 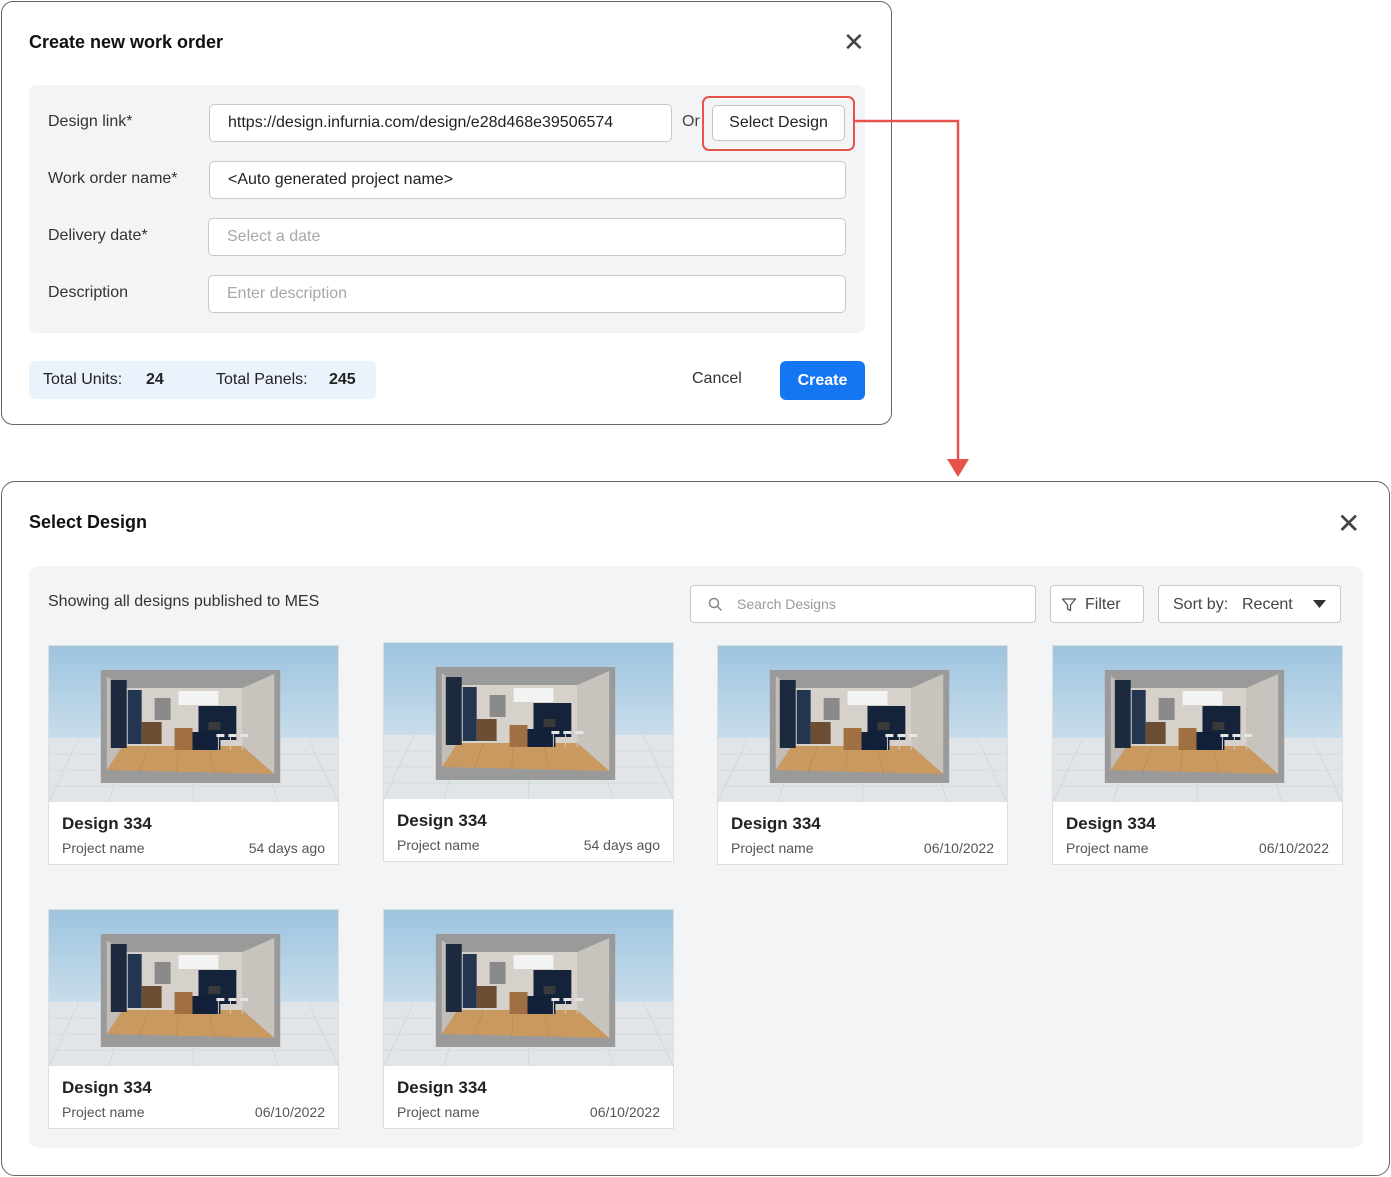 I want to click on search-box, so click(x=863, y=604).